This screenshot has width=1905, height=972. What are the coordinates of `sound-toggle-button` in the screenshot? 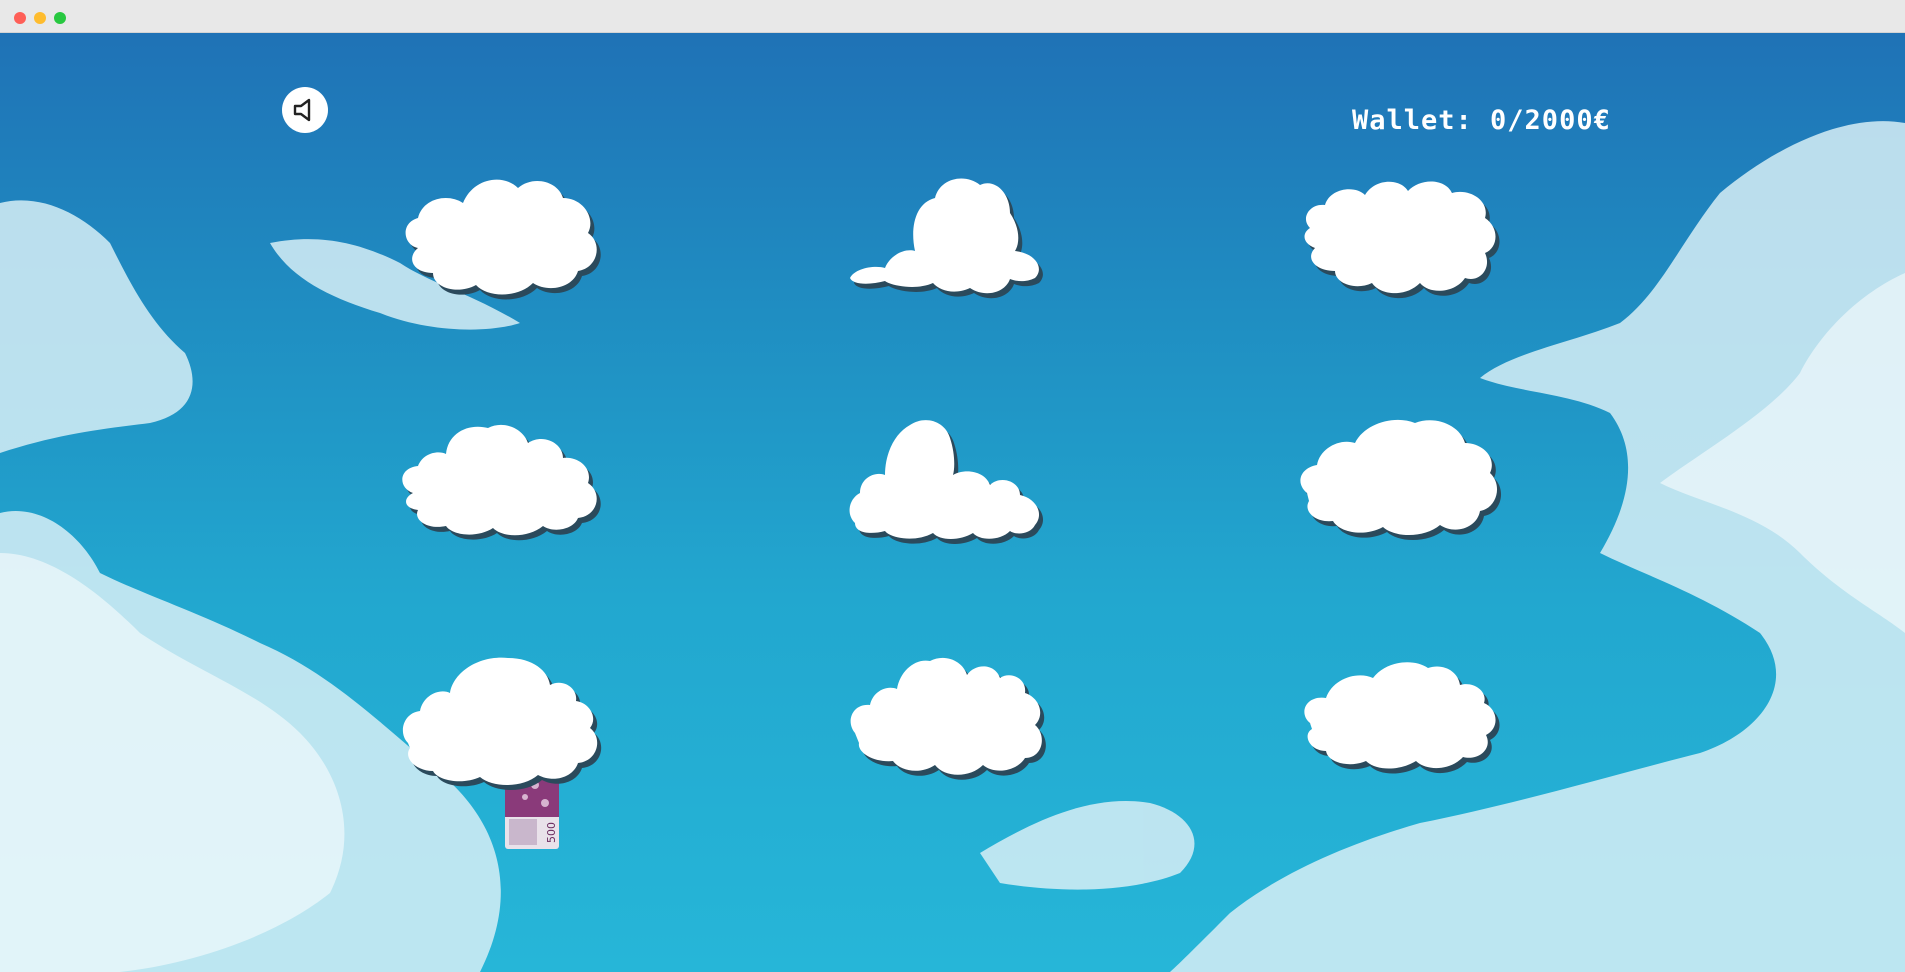 It's located at (305, 110).